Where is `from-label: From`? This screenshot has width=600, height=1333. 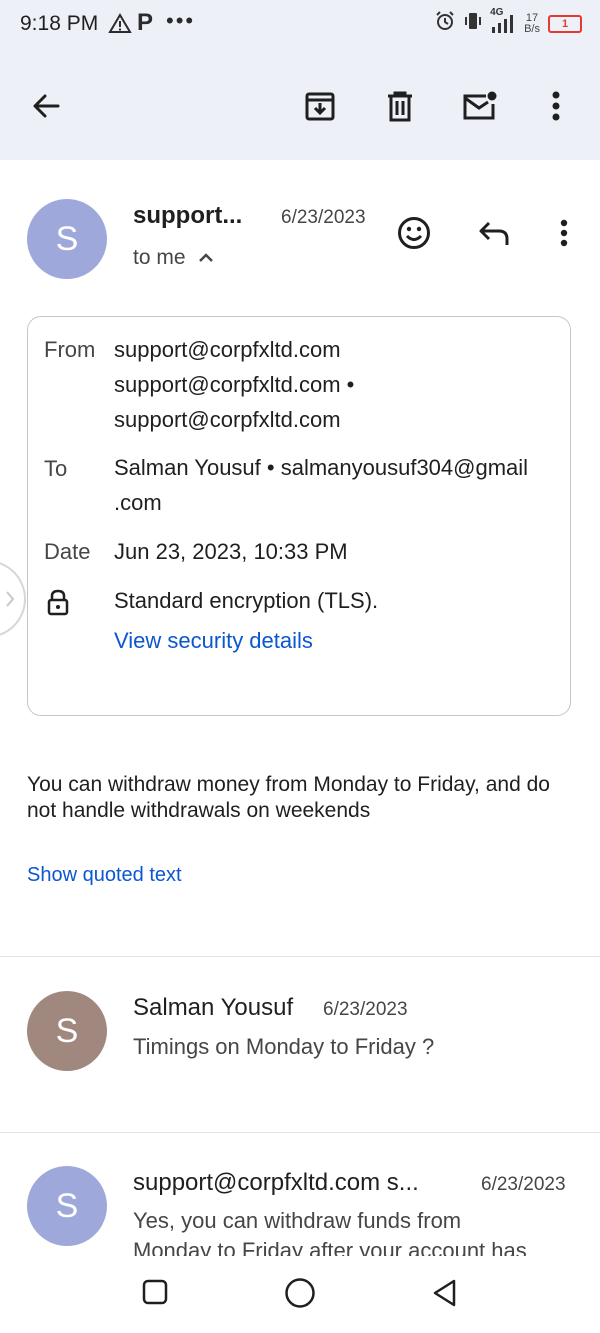 from-label: From is located at coordinates (70, 349).